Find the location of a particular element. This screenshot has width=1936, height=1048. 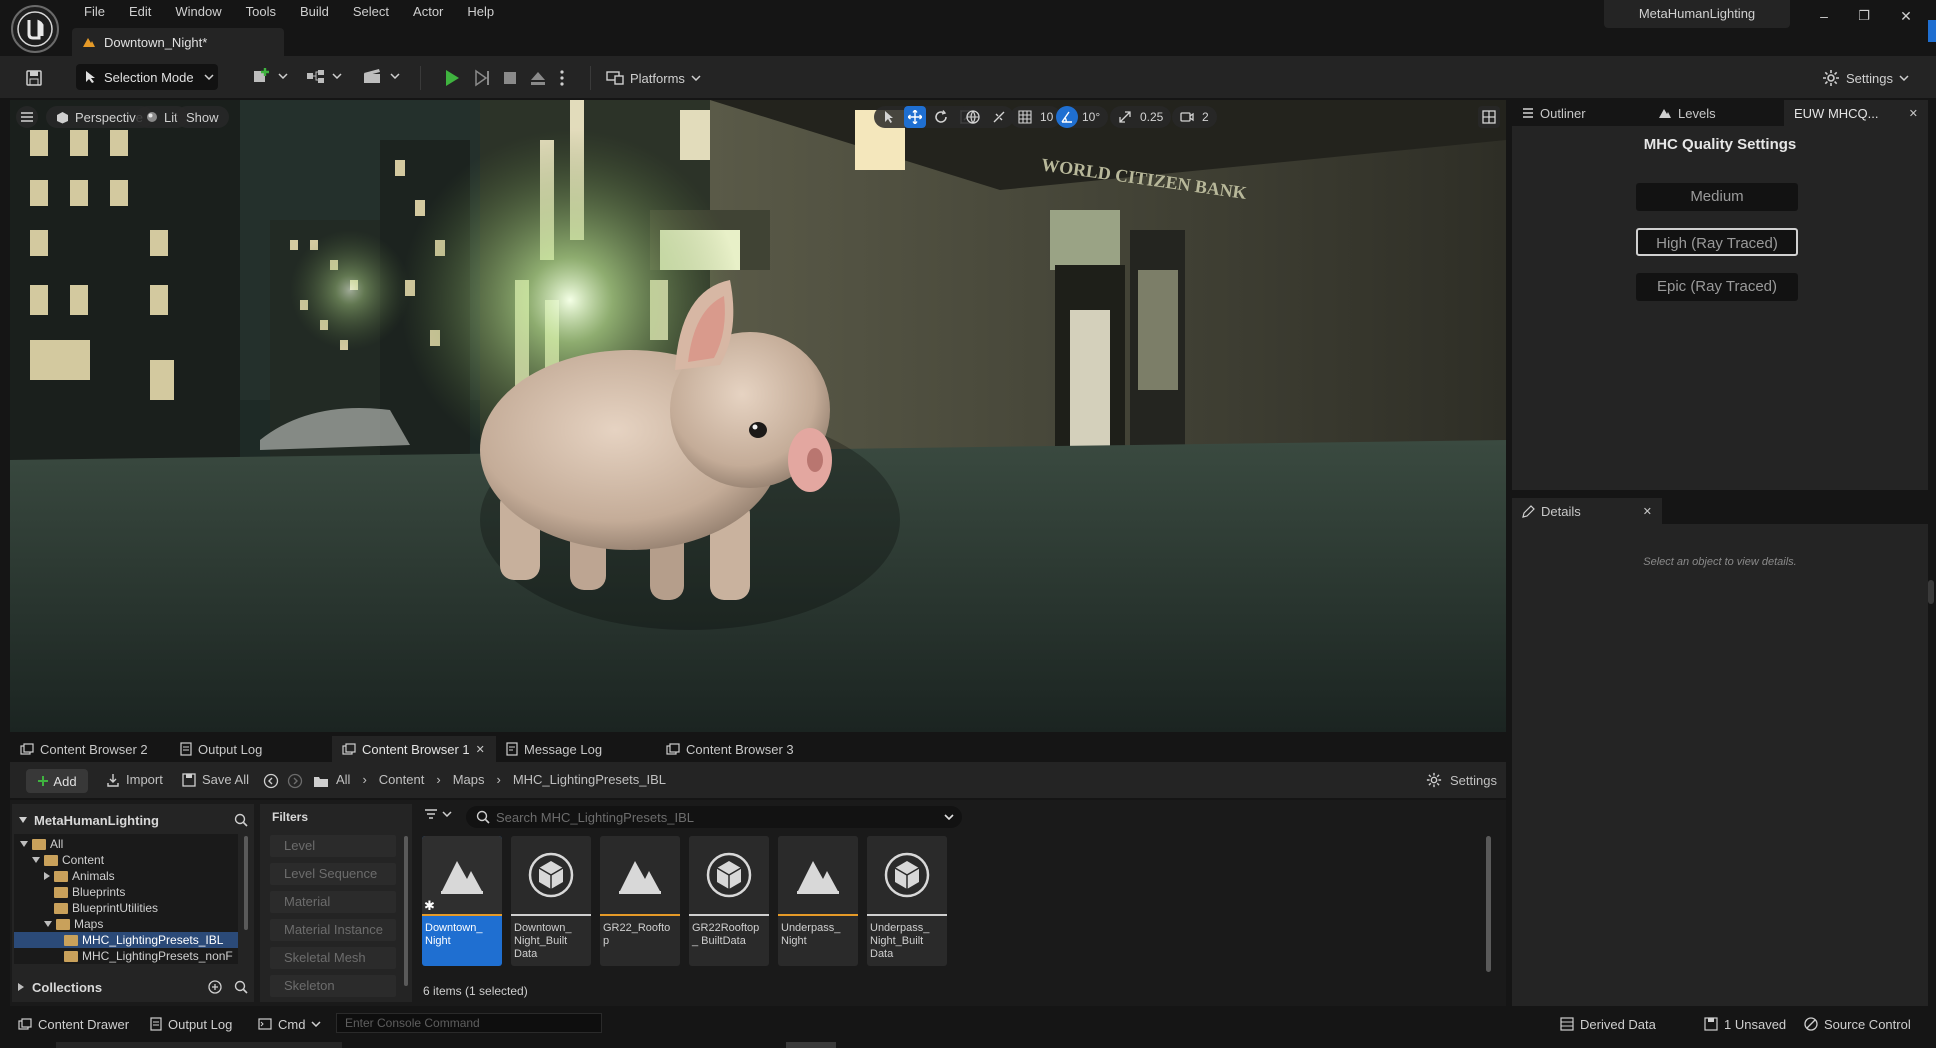

tab-content-browser-3: Content Browser 3 is located at coordinates (736, 749).